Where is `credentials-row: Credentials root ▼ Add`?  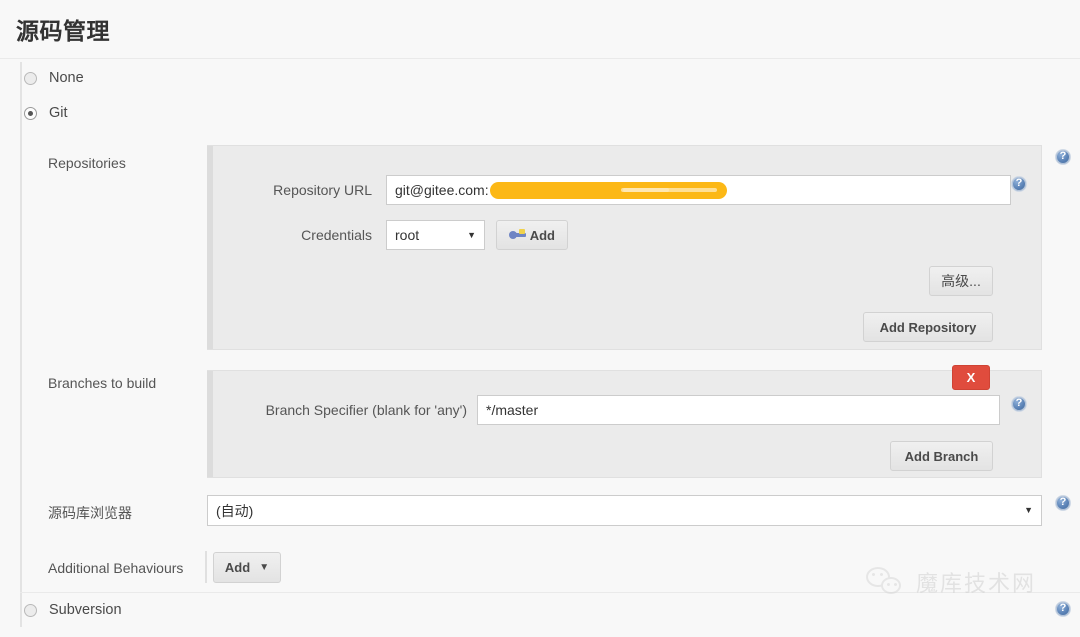
credentials-row: Credentials root ▼ Add is located at coordinates (407, 235).